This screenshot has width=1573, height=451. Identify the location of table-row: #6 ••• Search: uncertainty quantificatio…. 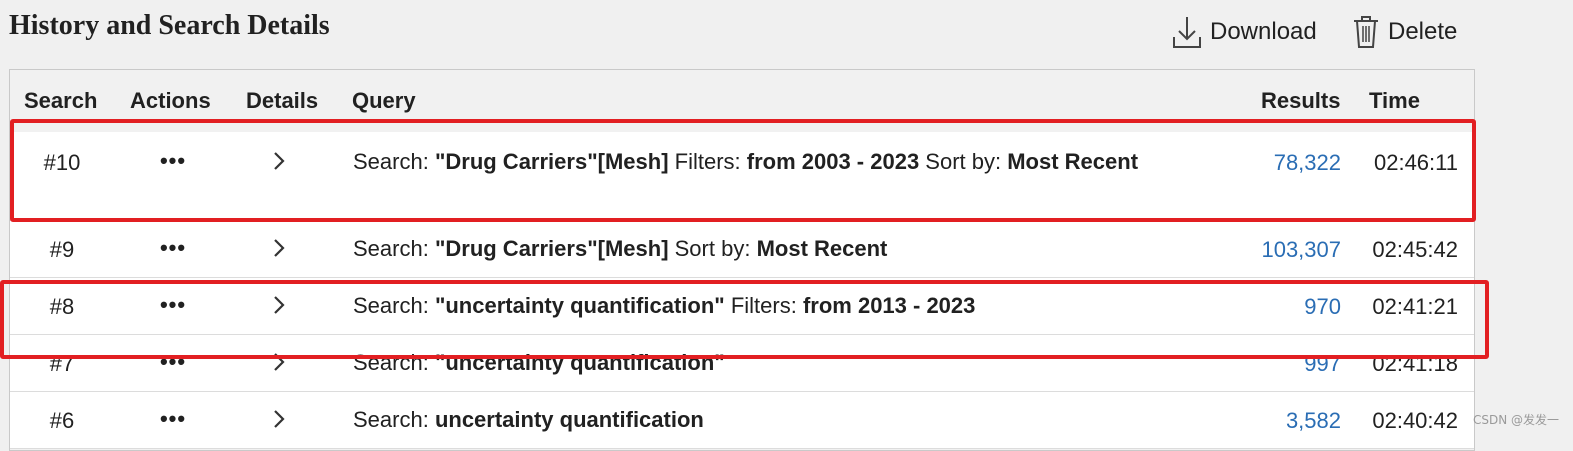
(742, 420).